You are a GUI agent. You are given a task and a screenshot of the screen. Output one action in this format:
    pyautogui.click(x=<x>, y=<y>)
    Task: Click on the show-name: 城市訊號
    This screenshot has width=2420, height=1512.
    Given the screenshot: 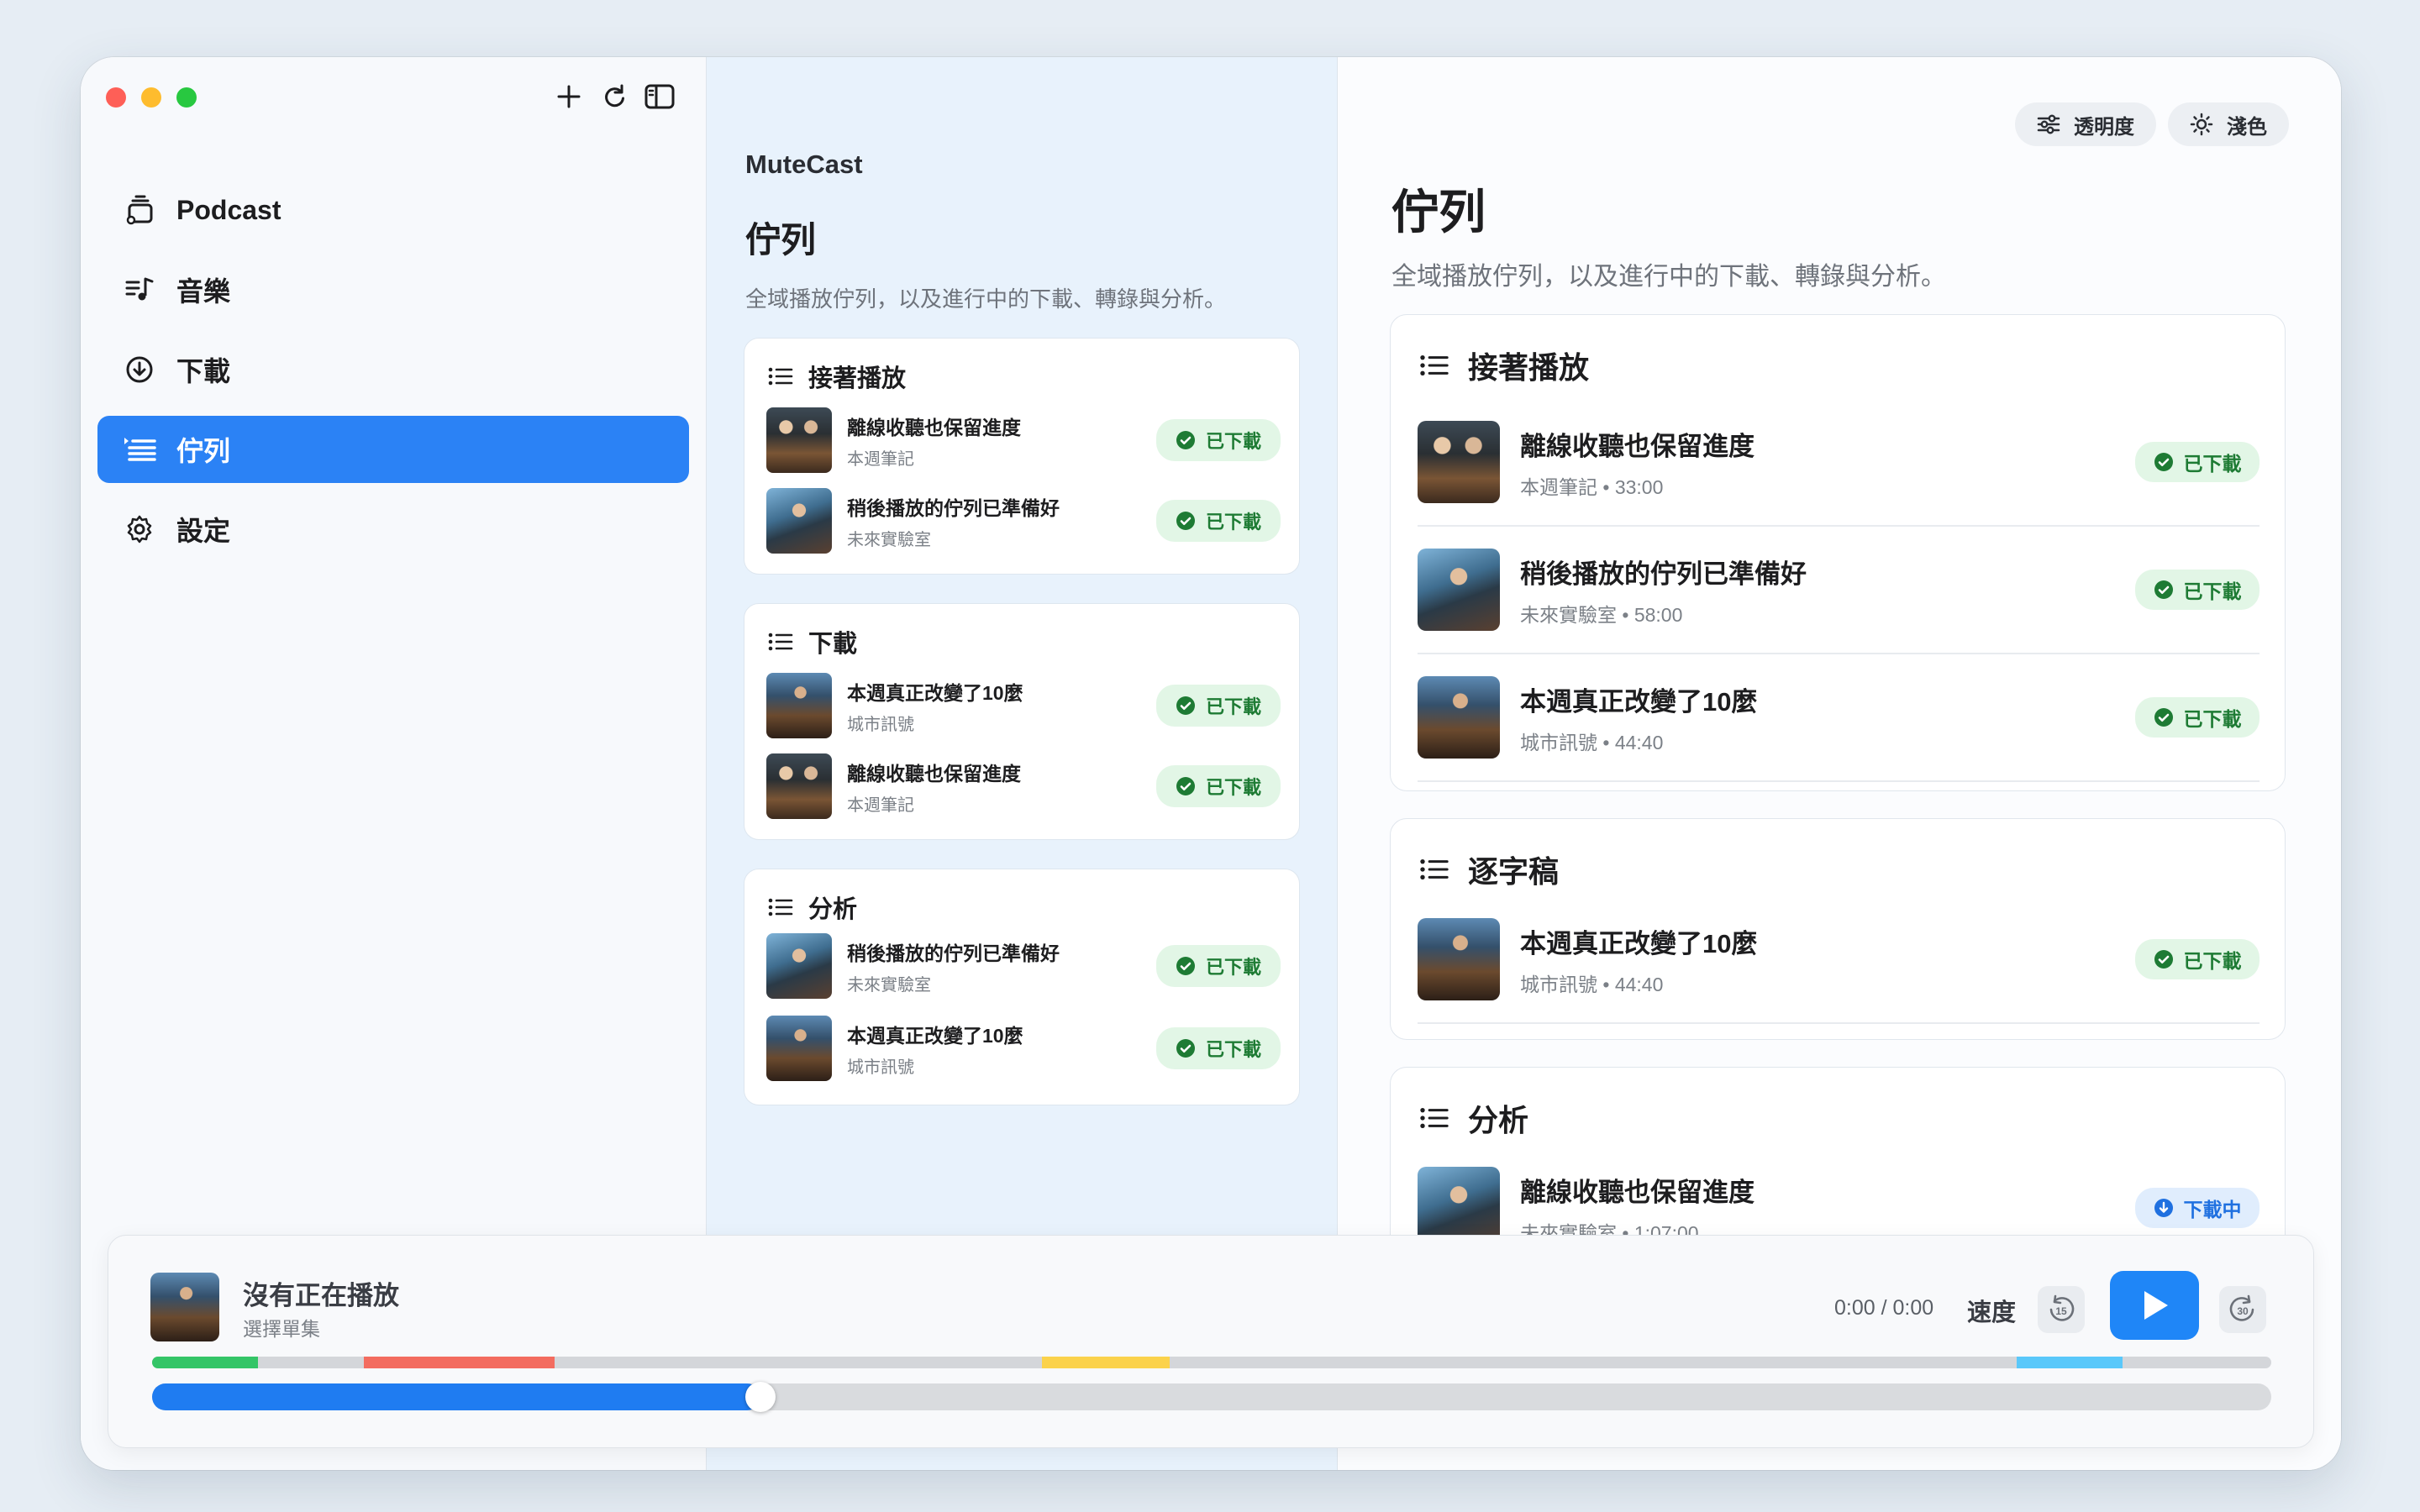 What is the action you would take?
    pyautogui.click(x=880, y=1067)
    